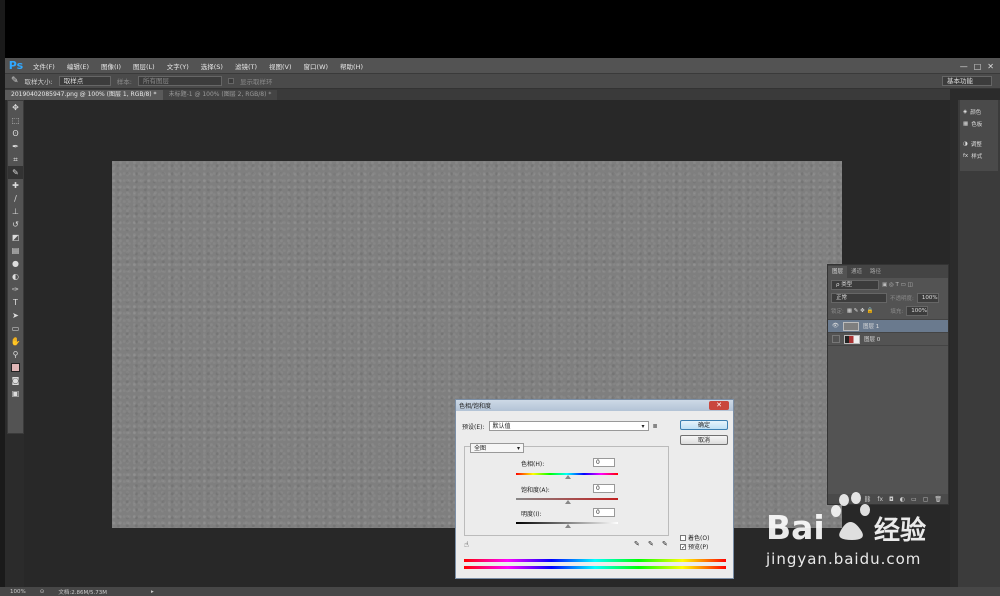 The image size is (1000, 596). Describe the element at coordinates (144, 66) in the screenshot. I see `menu-layer: 图层(L)` at that location.